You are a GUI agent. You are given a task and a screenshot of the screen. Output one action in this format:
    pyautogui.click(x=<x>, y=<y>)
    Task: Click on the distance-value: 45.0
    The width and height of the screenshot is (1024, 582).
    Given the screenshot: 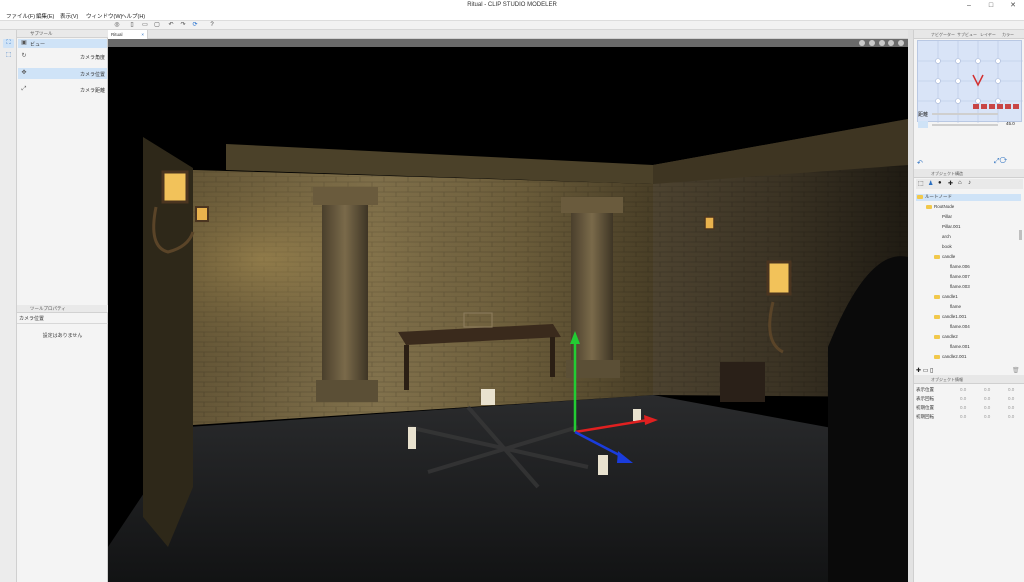 What is the action you would take?
    pyautogui.click(x=1010, y=123)
    